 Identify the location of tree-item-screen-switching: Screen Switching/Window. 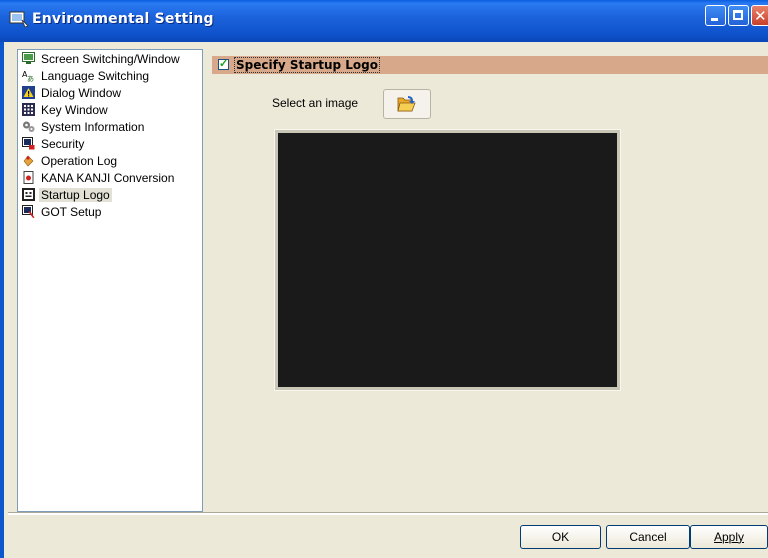
(102, 59).